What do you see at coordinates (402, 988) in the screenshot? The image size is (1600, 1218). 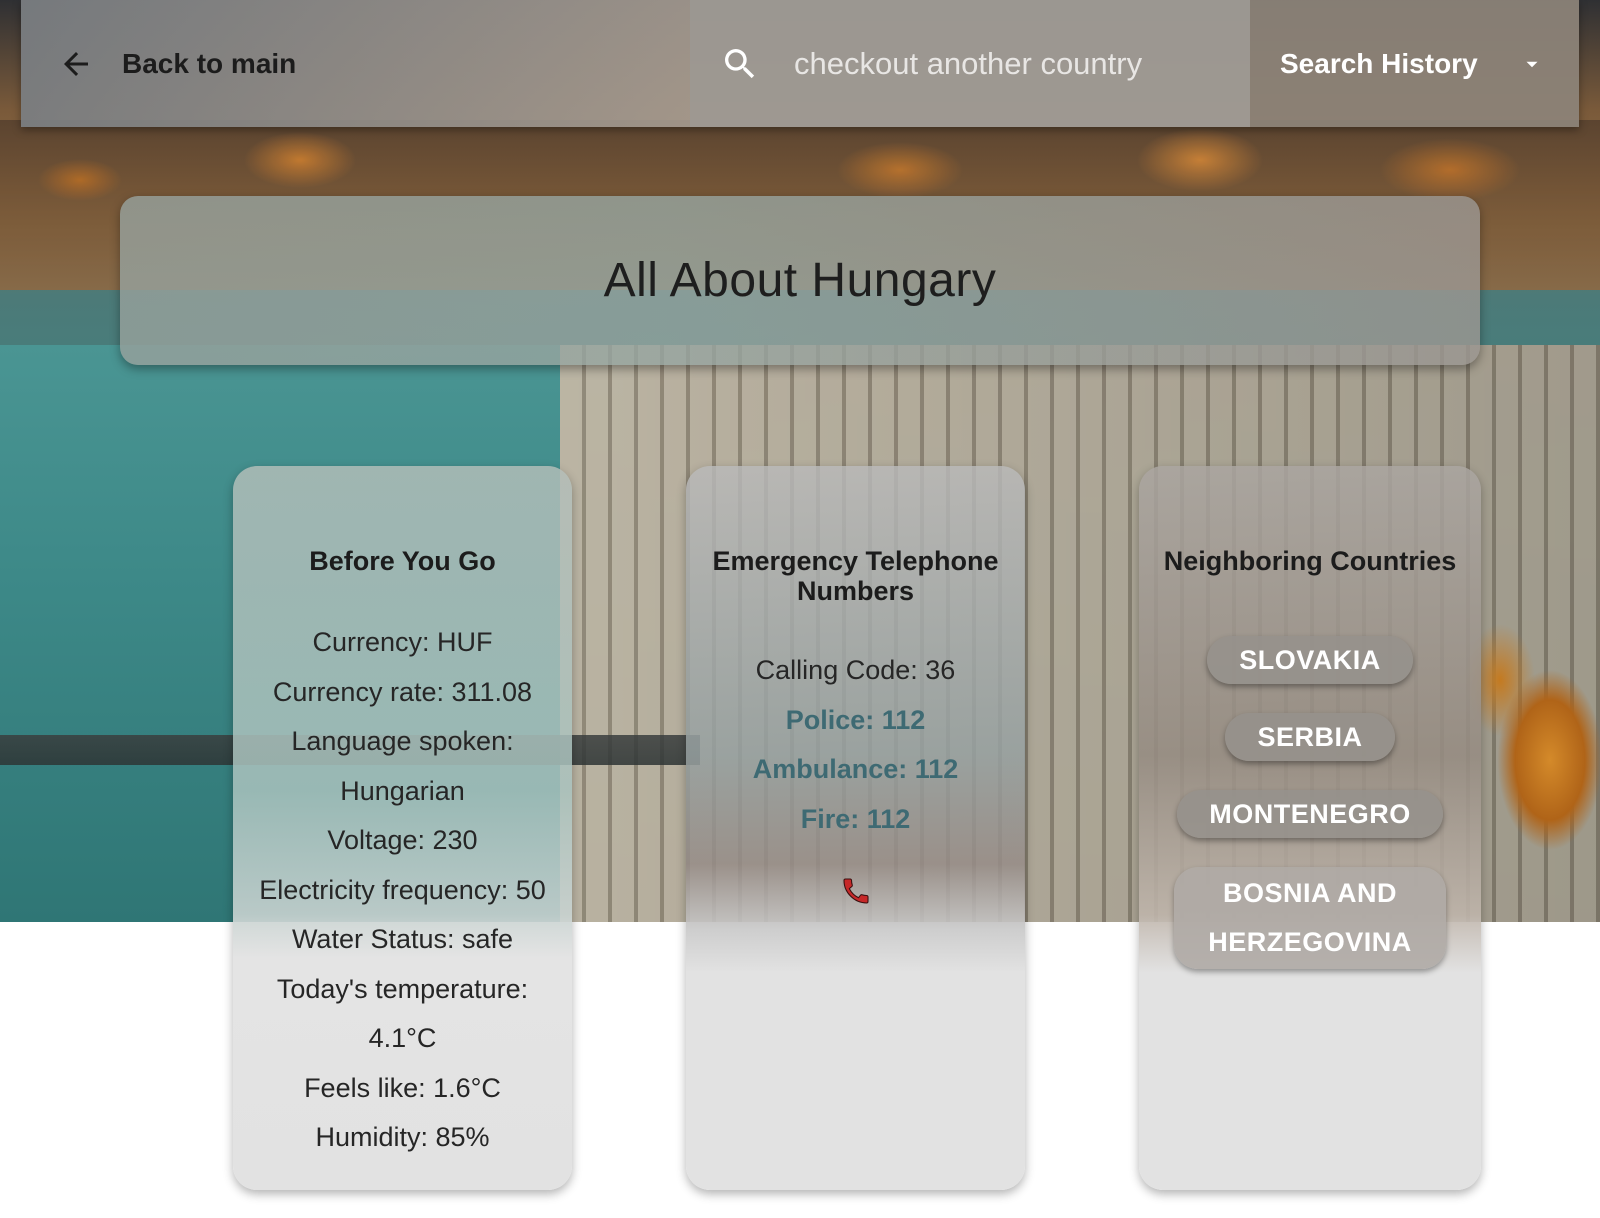 I see `temperature-line: Today's temperature:` at bounding box center [402, 988].